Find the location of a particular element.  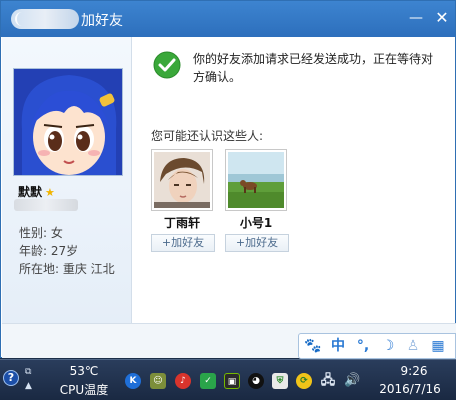

suggestions-heading: 您可能还认识这些人: is located at coordinates (207, 136).